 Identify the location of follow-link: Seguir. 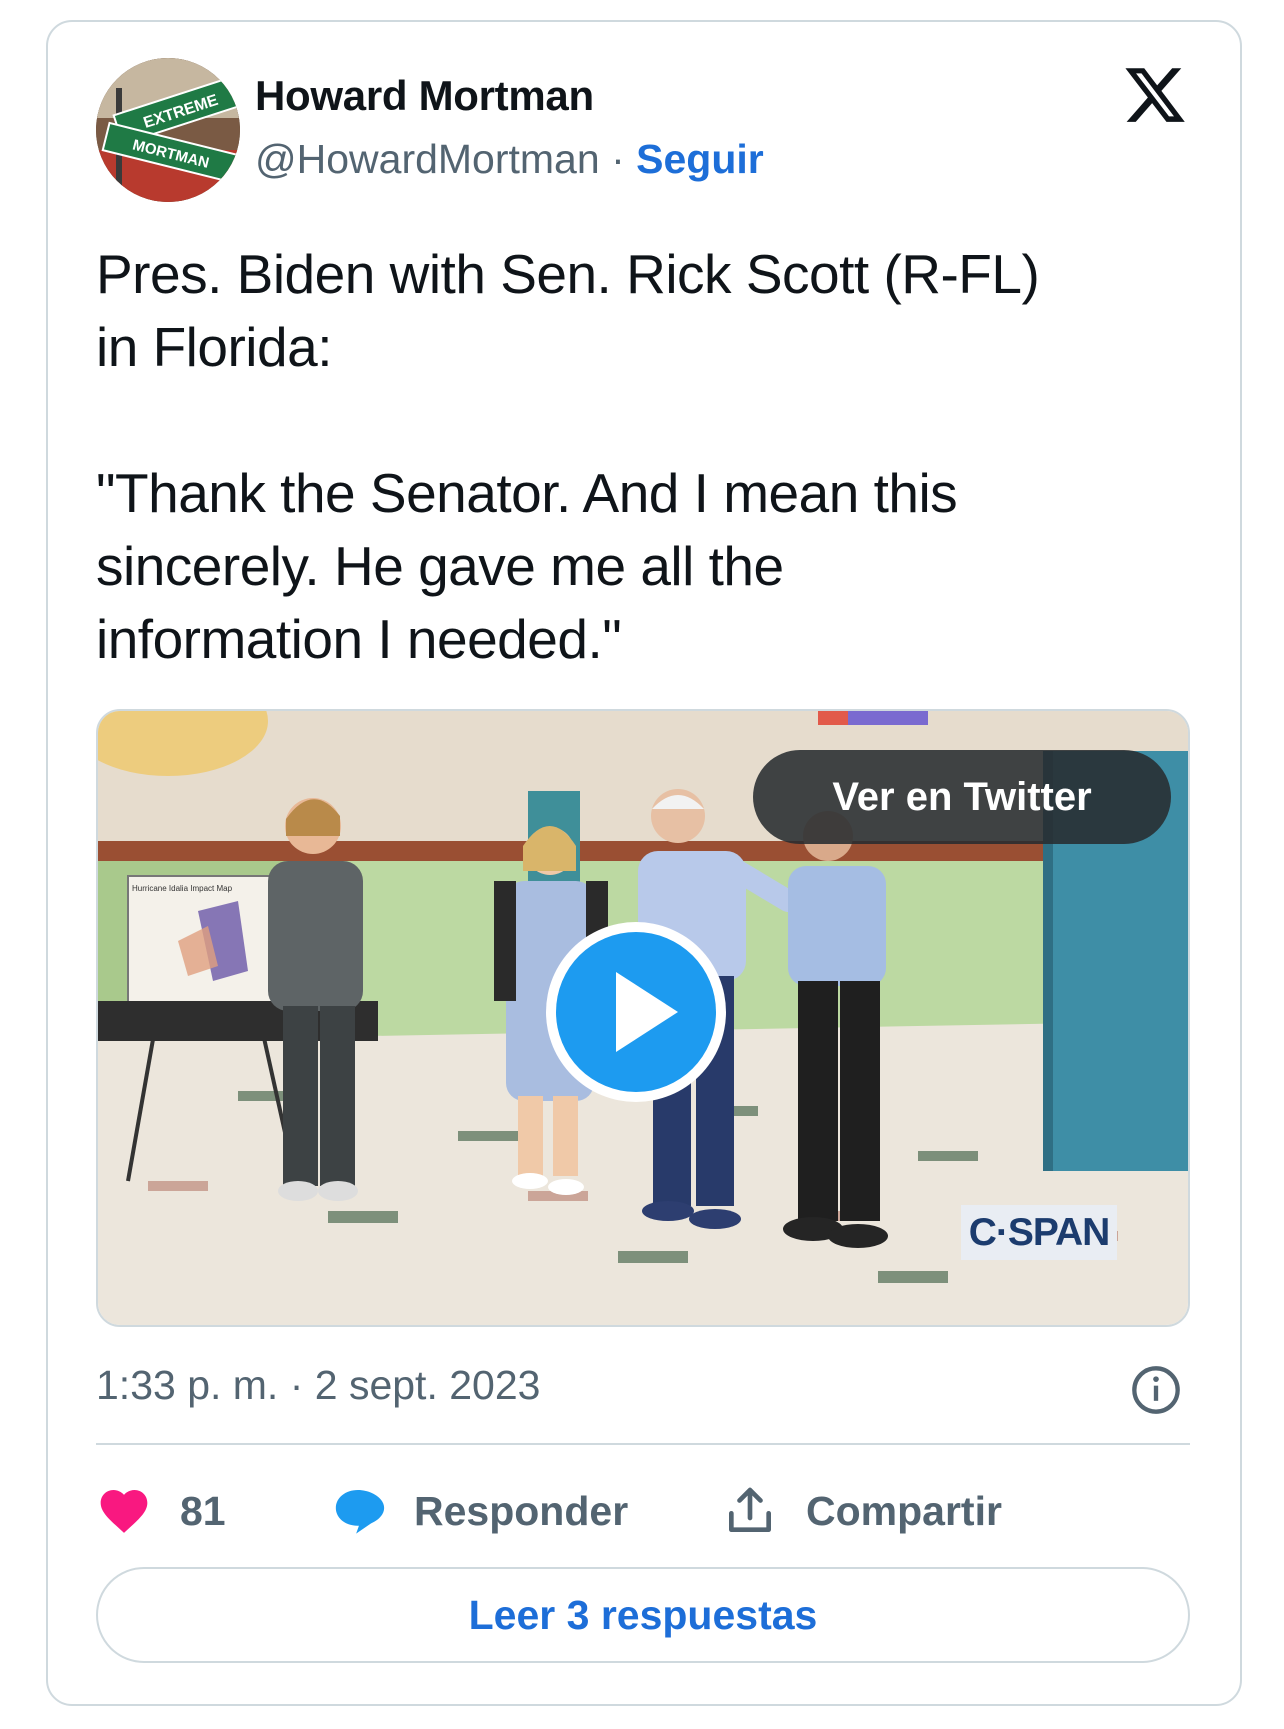
(700, 159).